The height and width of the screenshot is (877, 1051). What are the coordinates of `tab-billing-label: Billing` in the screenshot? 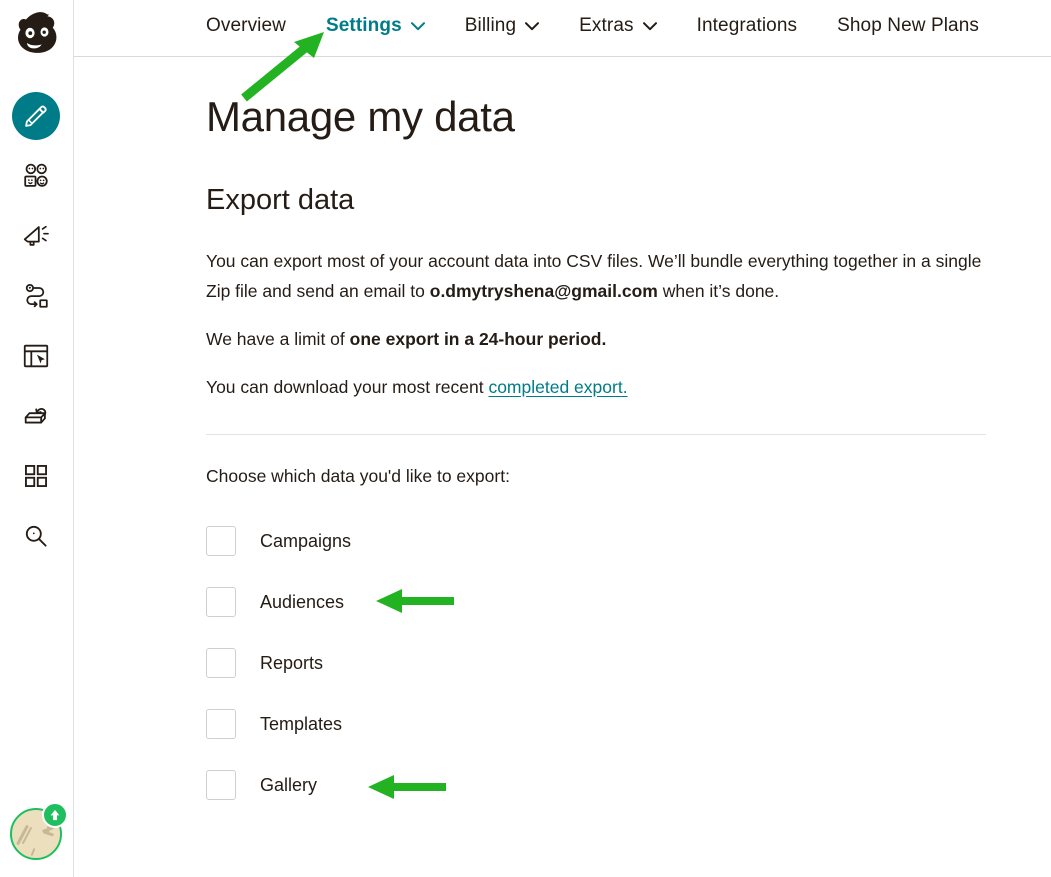 It's located at (490, 25).